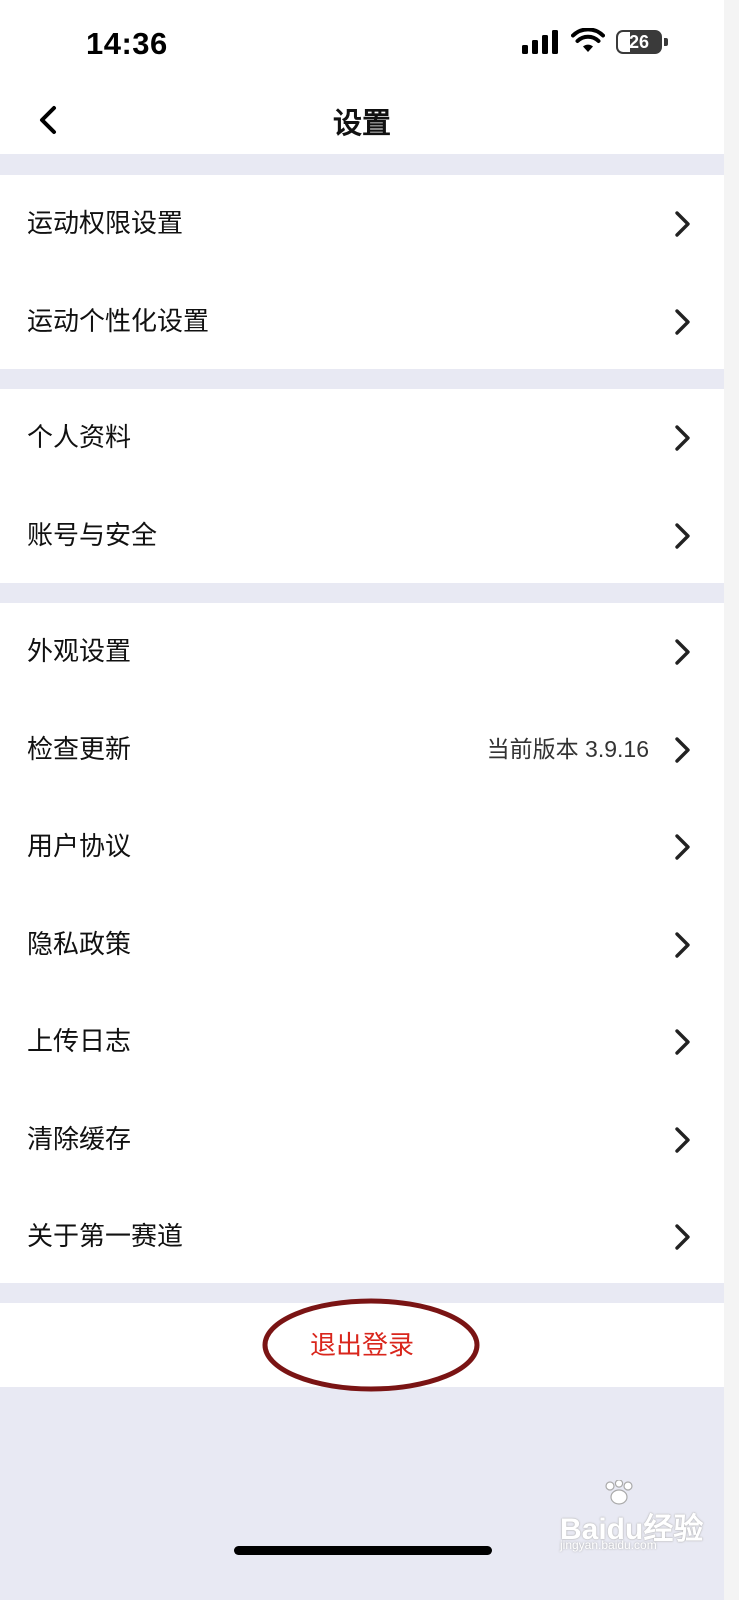  I want to click on list-item-label: 外观设置, so click(79, 651).